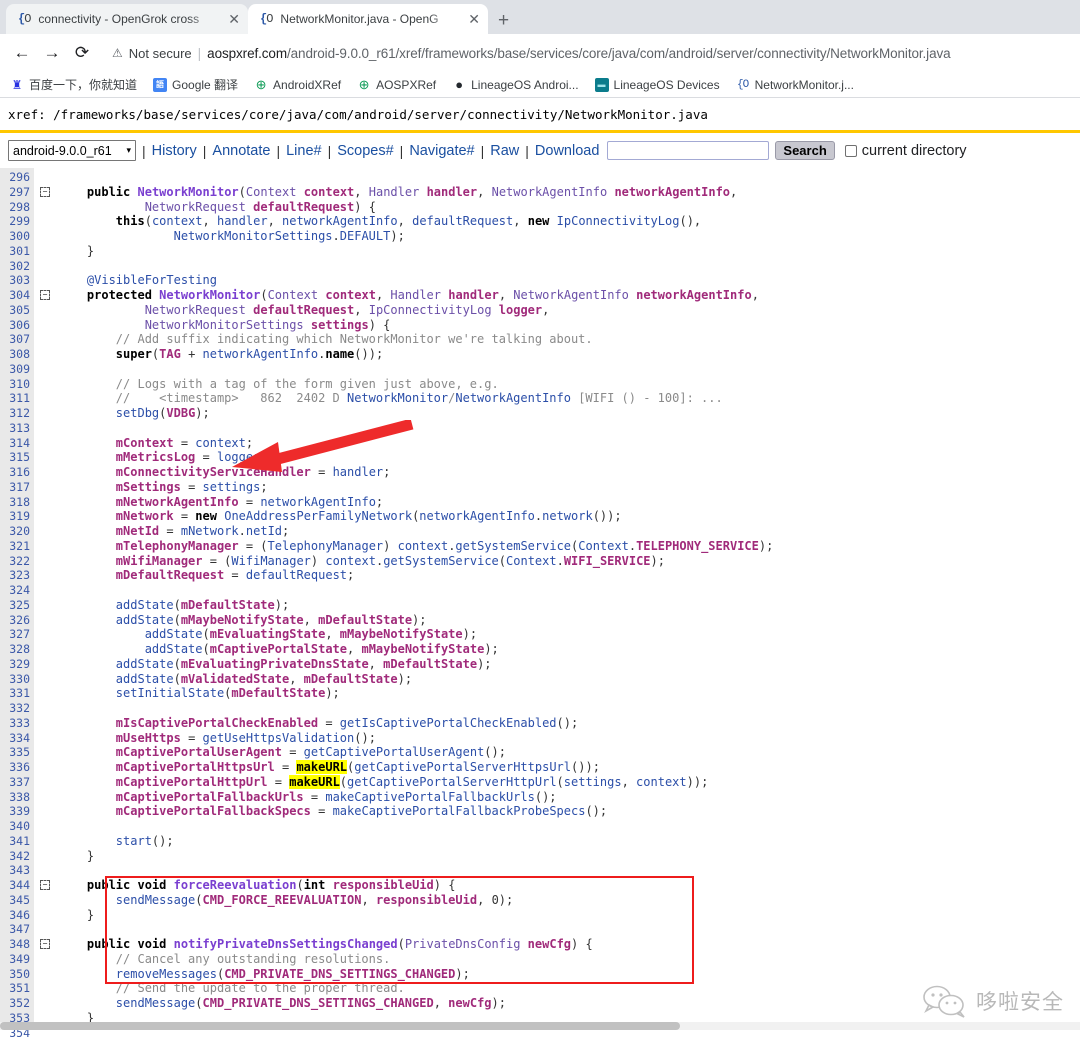 The height and width of the screenshot is (1040, 1080). I want to click on line-number: 338, so click(15, 797).